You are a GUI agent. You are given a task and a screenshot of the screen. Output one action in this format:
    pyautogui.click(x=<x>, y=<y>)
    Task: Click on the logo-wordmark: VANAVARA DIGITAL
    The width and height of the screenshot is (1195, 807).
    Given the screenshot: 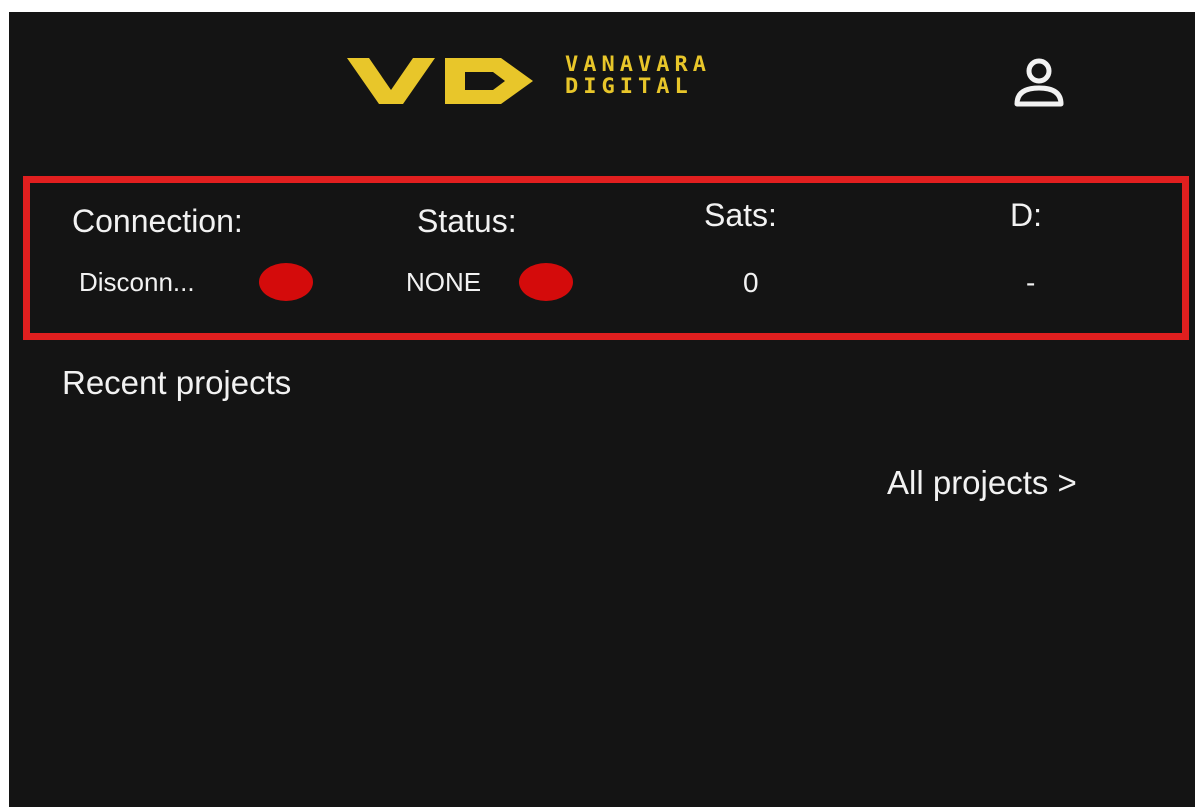 What is the action you would take?
    pyautogui.click(x=638, y=76)
    